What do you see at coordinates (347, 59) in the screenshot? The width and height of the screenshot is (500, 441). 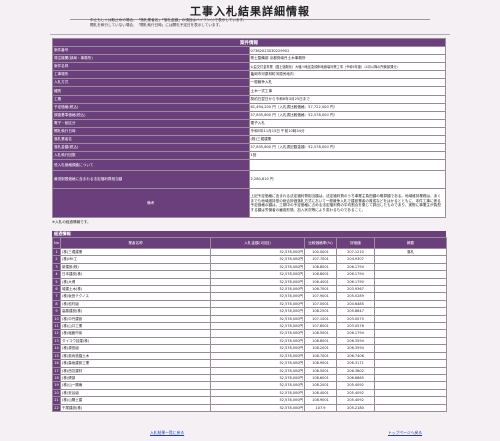 I see `info-value: 県土整備部 京都府南丹土木事務所` at bounding box center [347, 59].